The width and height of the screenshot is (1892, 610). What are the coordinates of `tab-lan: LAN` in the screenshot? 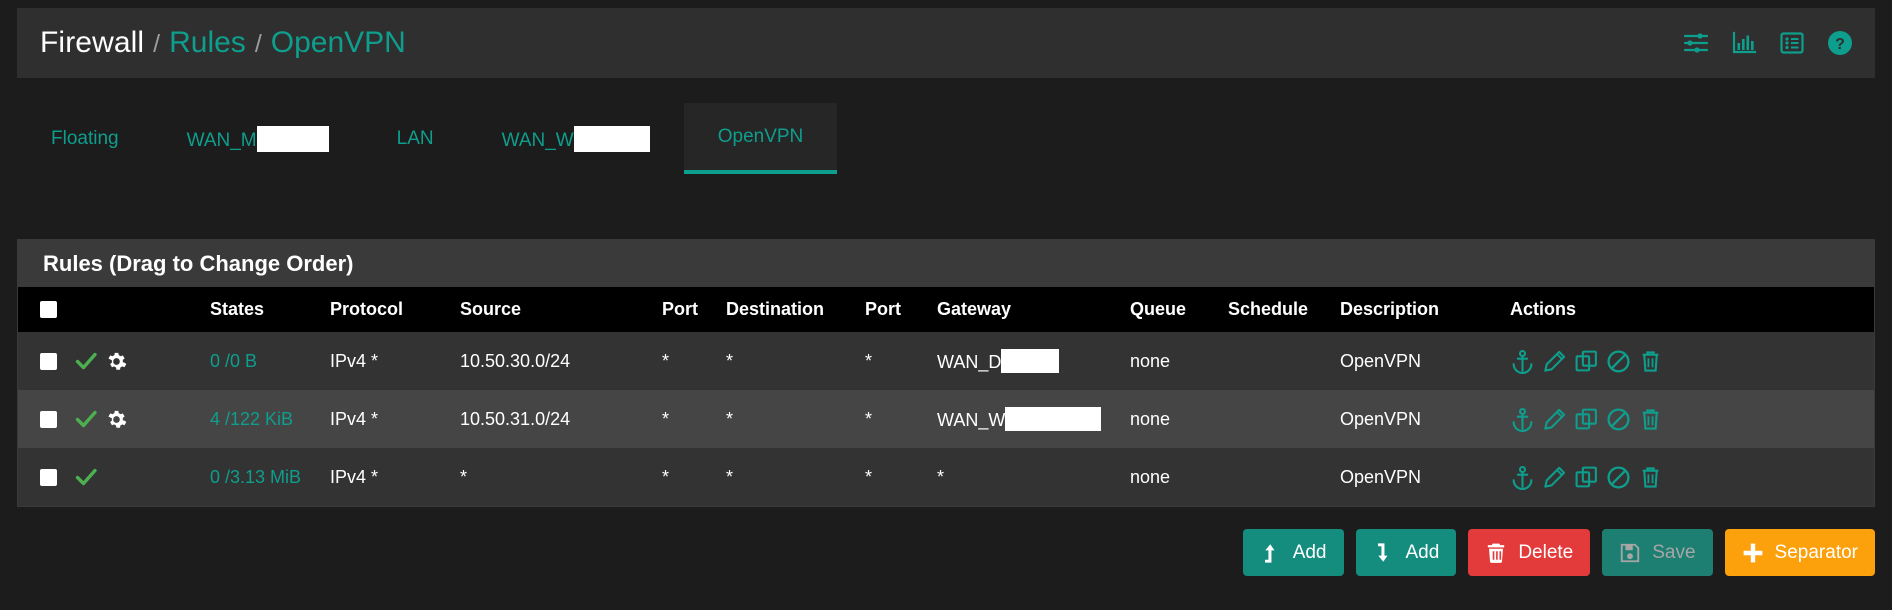 It's located at (415, 138).